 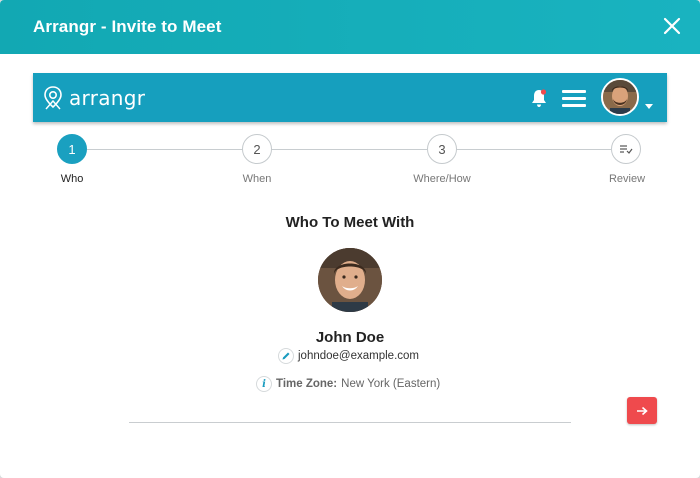 I want to click on arrangr-logo: arrangr, so click(x=94, y=98).